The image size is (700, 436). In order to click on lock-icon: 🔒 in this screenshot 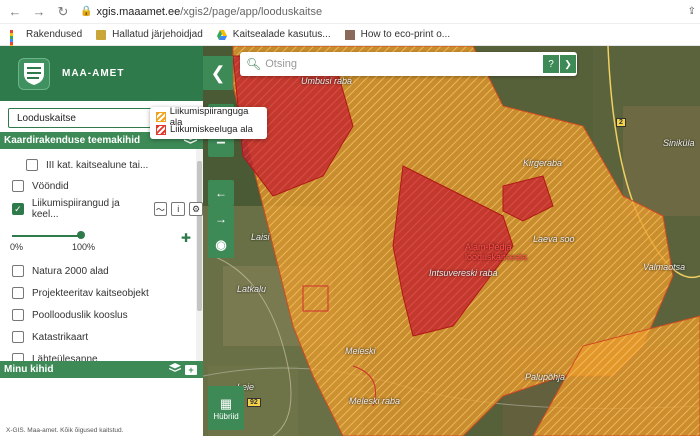, I will do `click(86, 11)`.